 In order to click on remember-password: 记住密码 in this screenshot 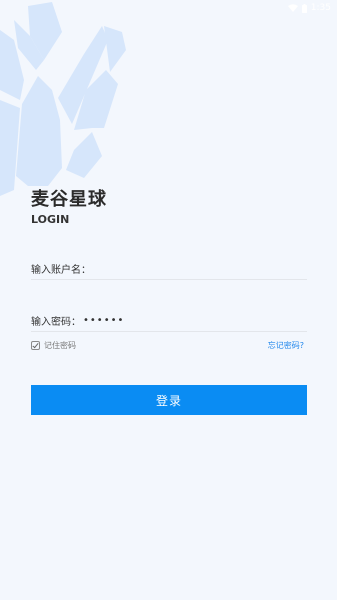, I will do `click(53, 345)`.